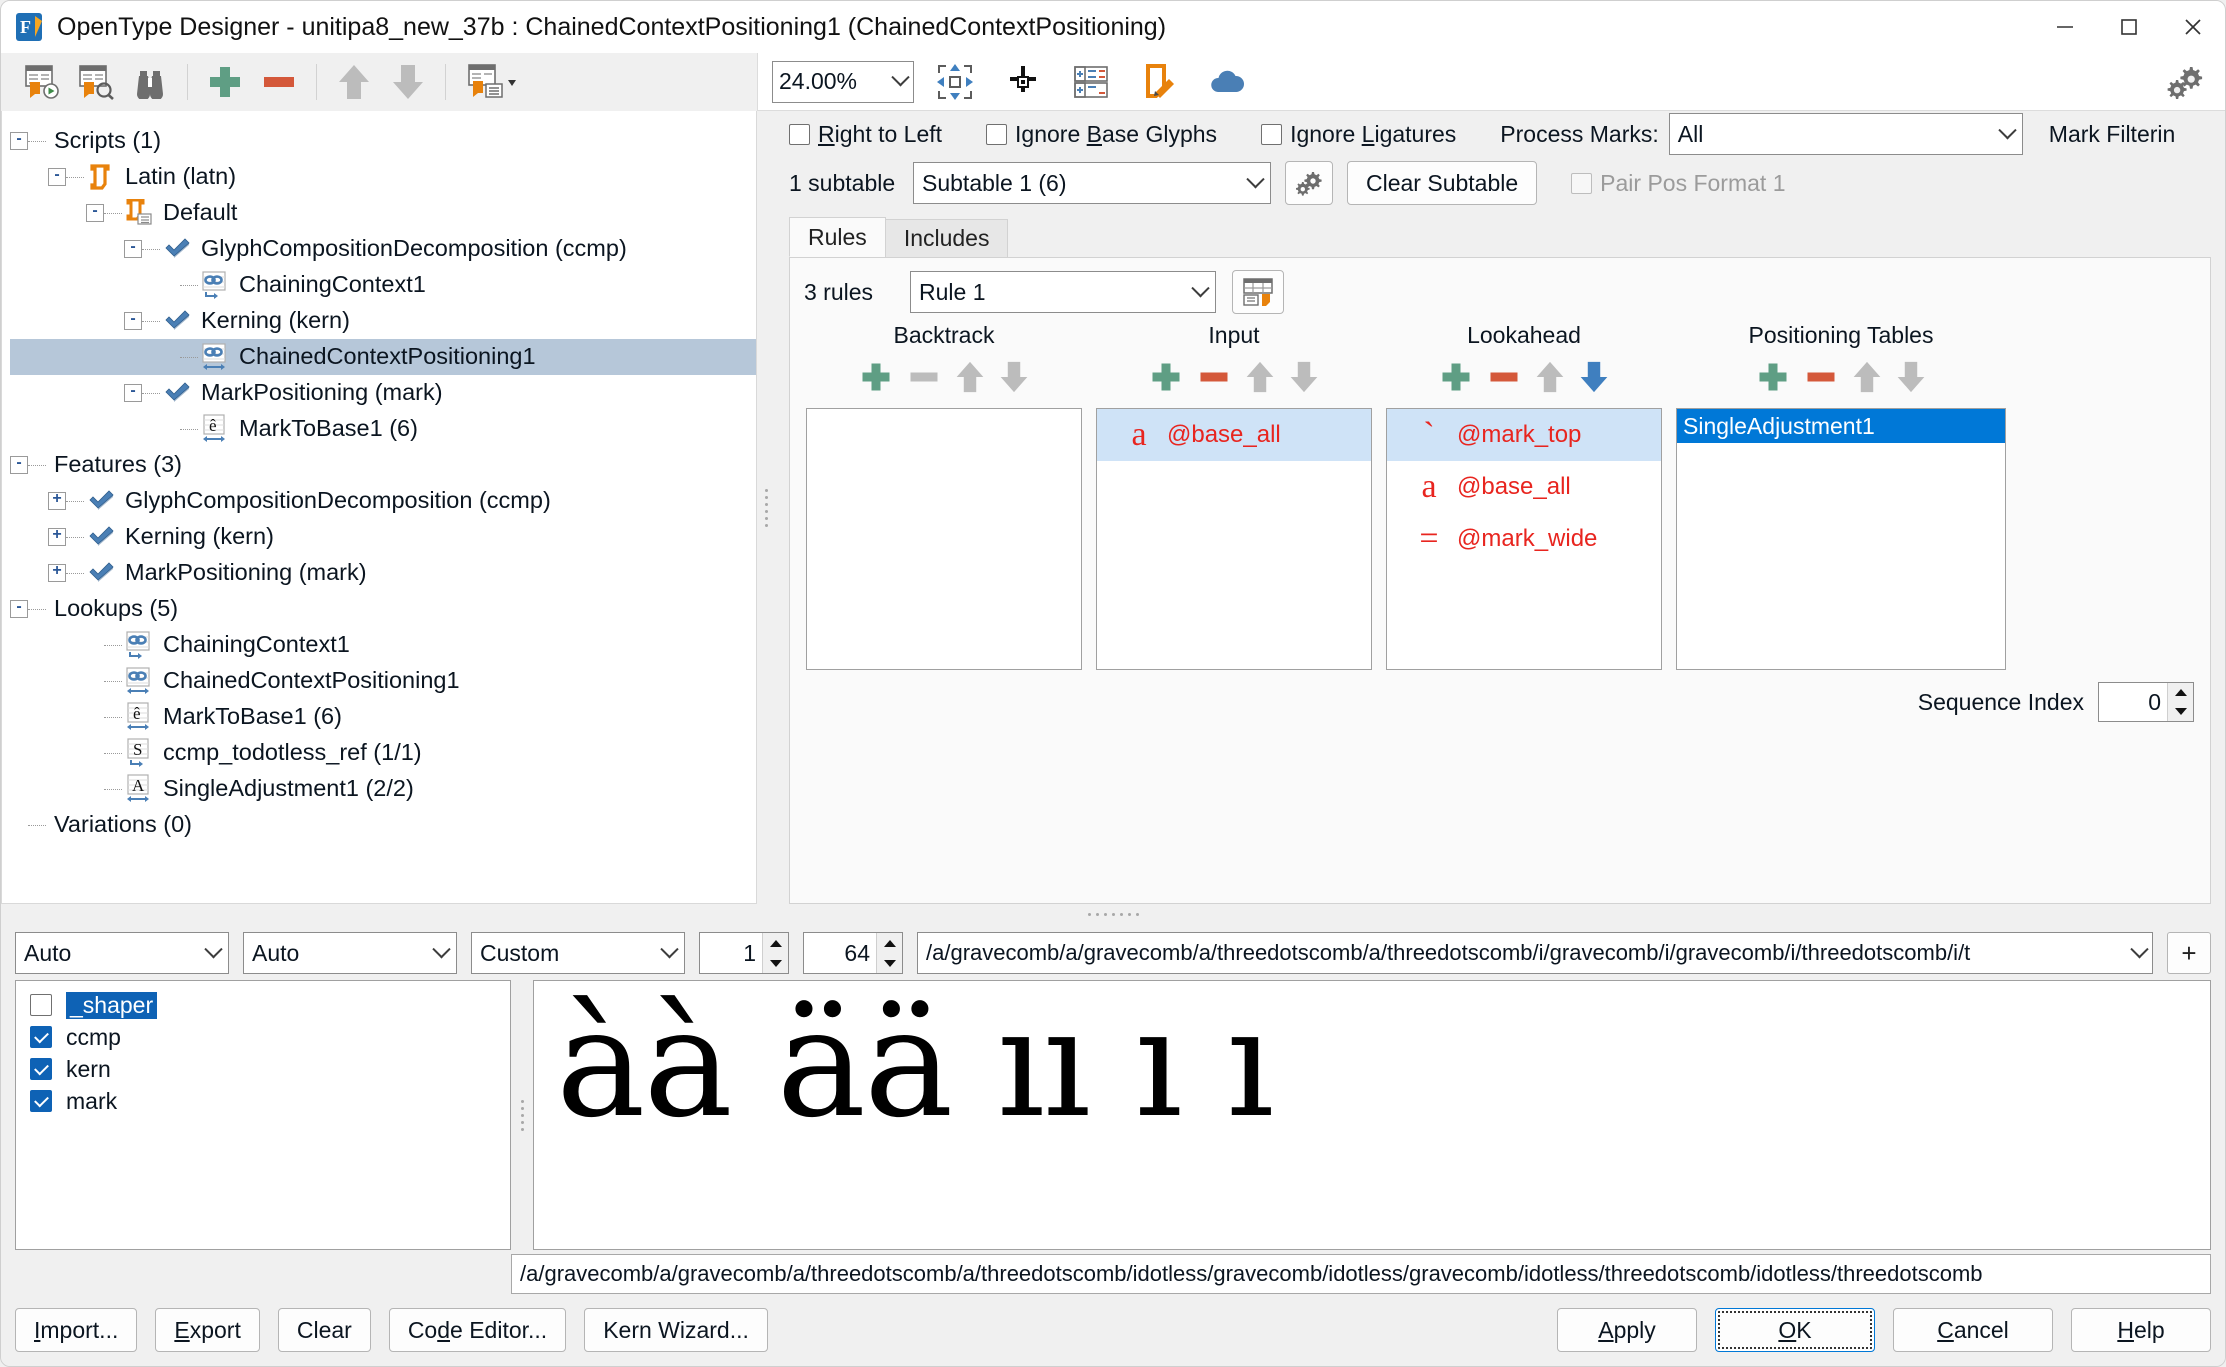 This screenshot has width=2226, height=1367. Describe the element at coordinates (270, 1069) in the screenshot. I see `feature-item: kern` at that location.